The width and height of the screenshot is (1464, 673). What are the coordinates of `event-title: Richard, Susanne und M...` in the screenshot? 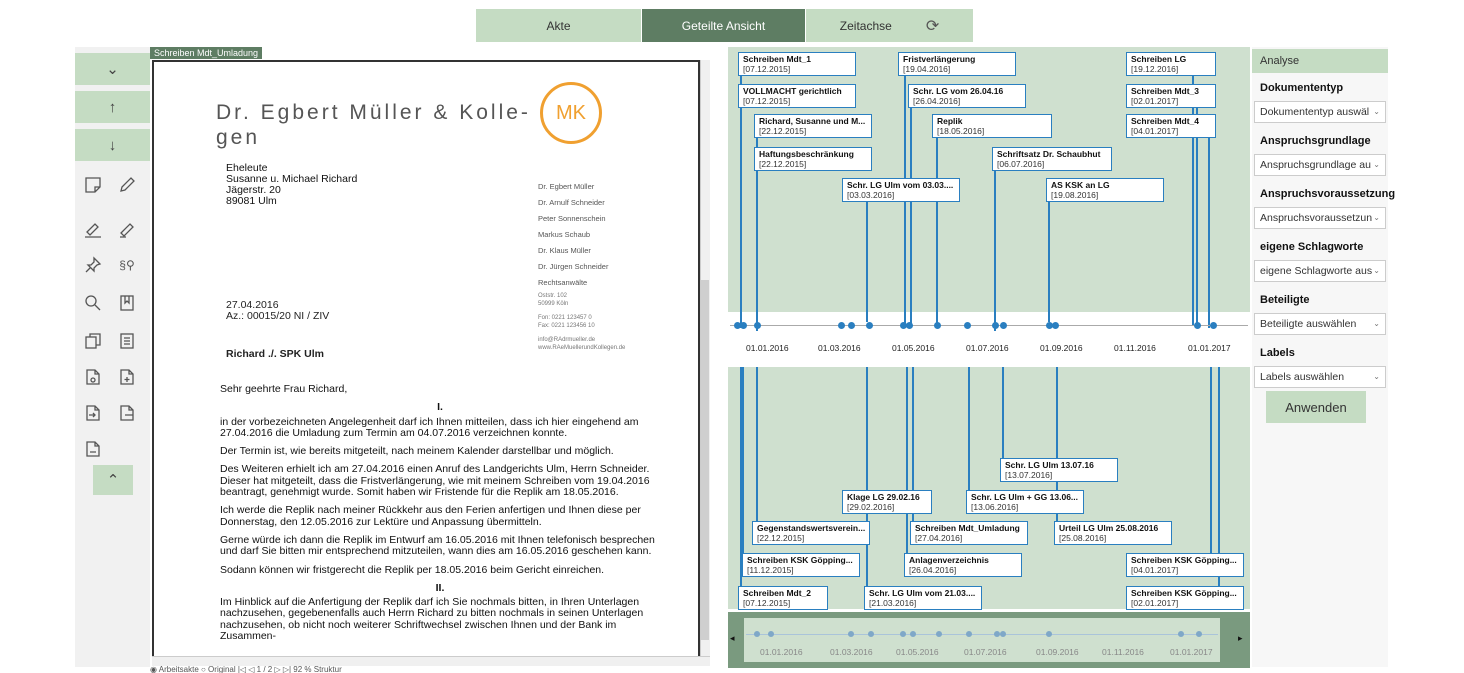 It's located at (812, 121).